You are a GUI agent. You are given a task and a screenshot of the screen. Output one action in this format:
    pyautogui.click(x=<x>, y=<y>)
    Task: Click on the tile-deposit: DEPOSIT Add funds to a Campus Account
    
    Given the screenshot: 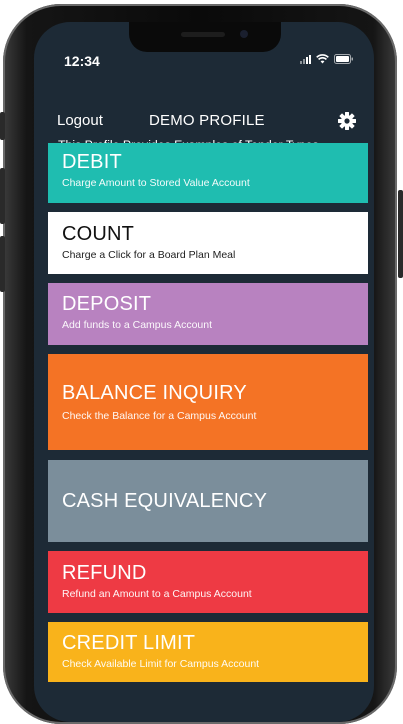 What is the action you would take?
    pyautogui.click(x=208, y=314)
    